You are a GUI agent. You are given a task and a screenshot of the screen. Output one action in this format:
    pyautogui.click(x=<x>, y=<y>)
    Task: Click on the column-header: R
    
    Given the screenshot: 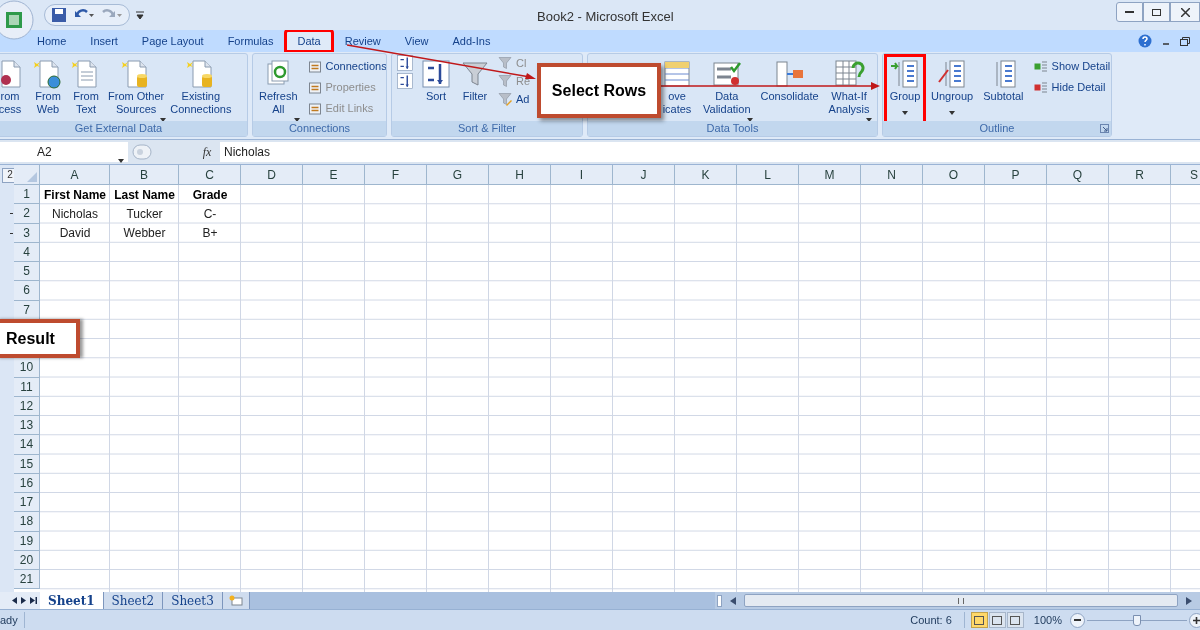 What is the action you would take?
    pyautogui.click(x=1140, y=175)
    